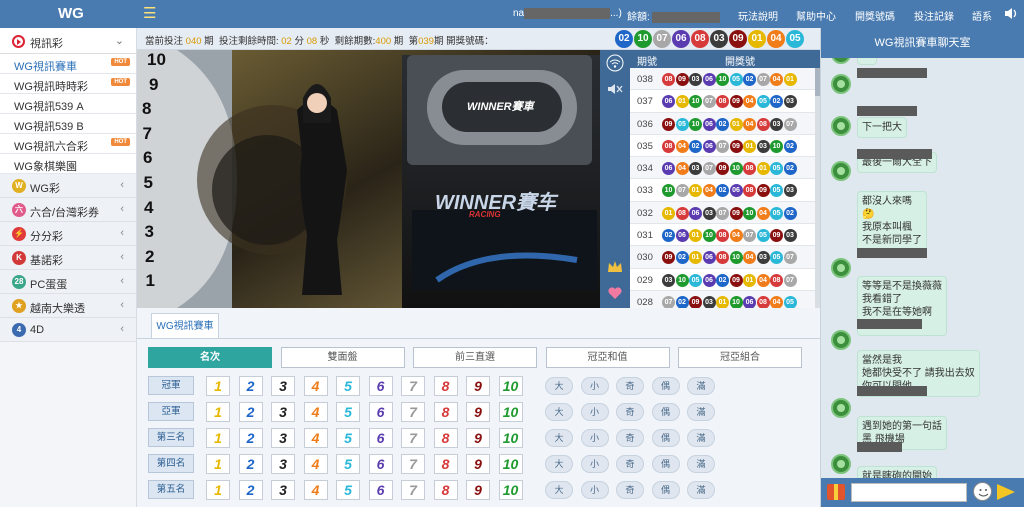 This screenshot has width=1024, height=507. I want to click on mute-icon, so click(615, 89).